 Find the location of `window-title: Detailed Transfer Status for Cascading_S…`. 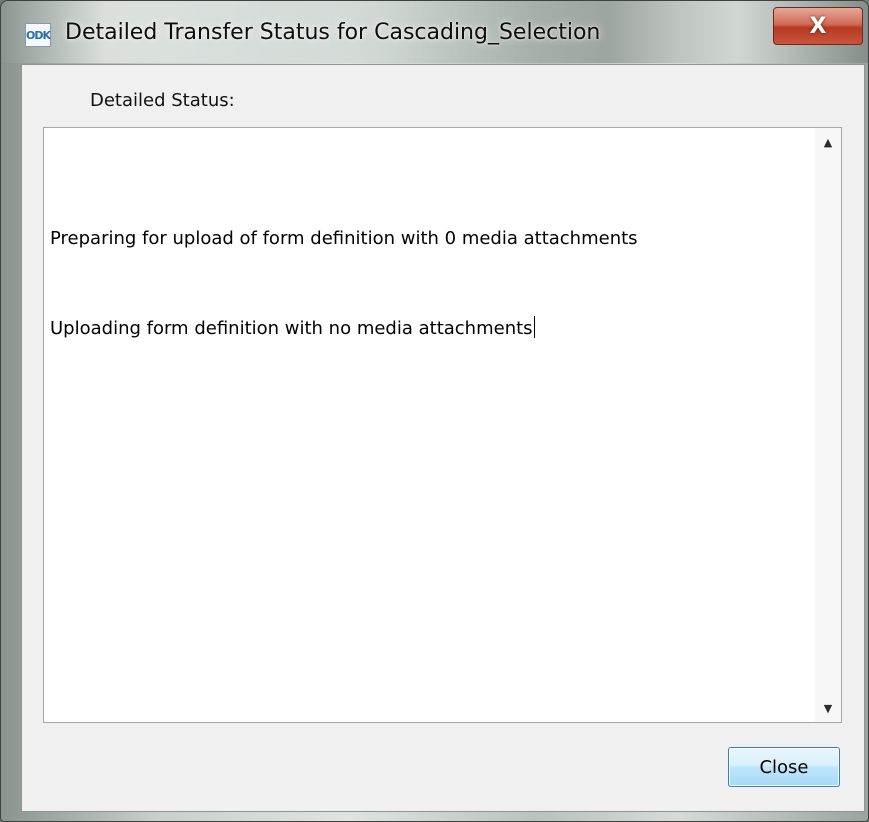

window-title: Detailed Transfer Status for Cascading_S… is located at coordinates (333, 32).